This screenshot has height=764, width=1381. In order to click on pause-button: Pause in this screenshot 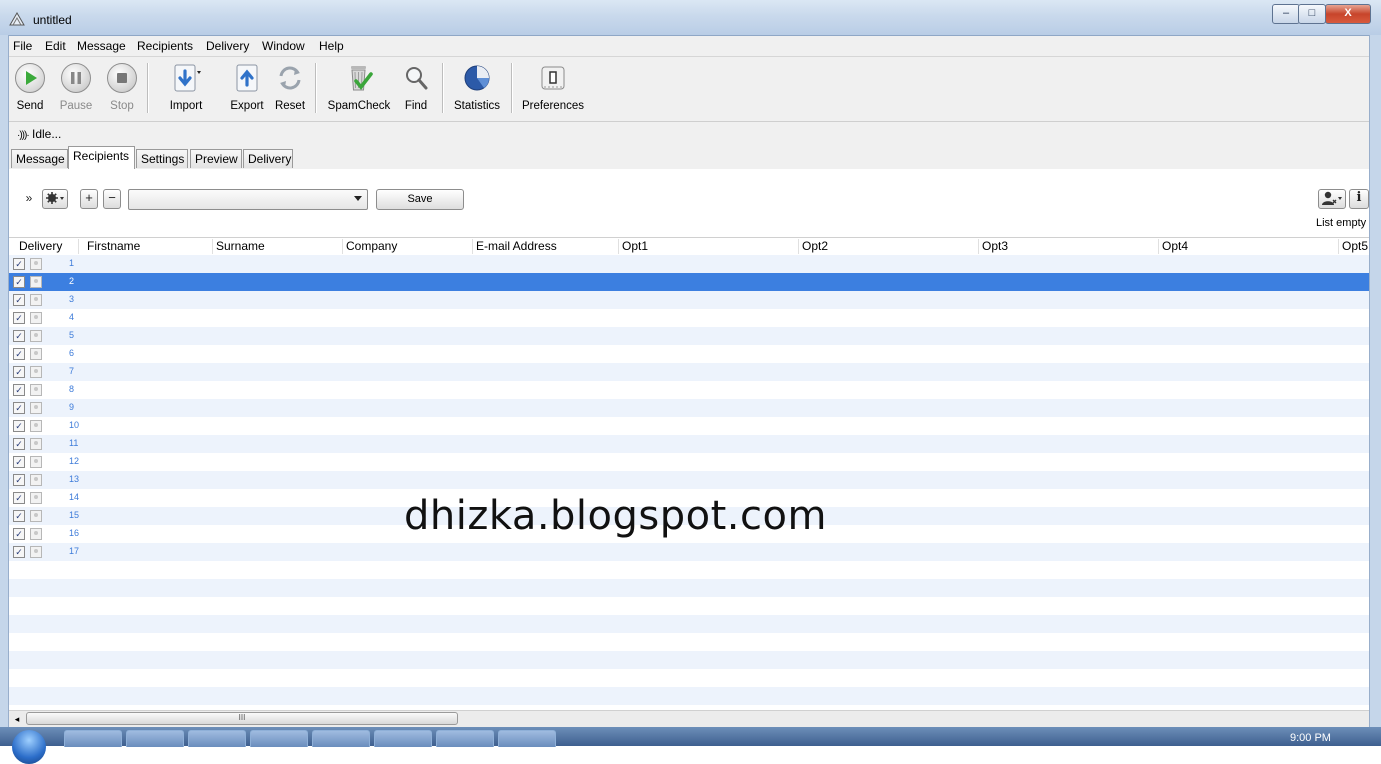, I will do `click(76, 89)`.